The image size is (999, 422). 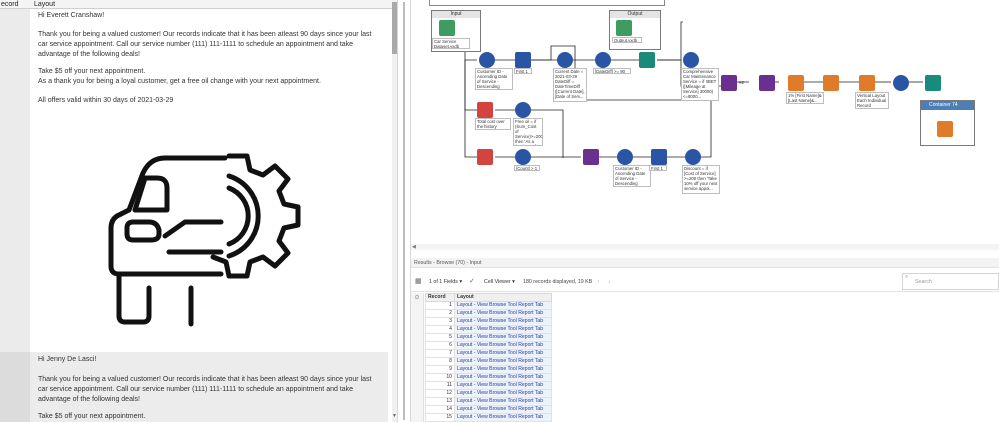 I want to click on layout-column-header: Layout, so click(x=45, y=4).